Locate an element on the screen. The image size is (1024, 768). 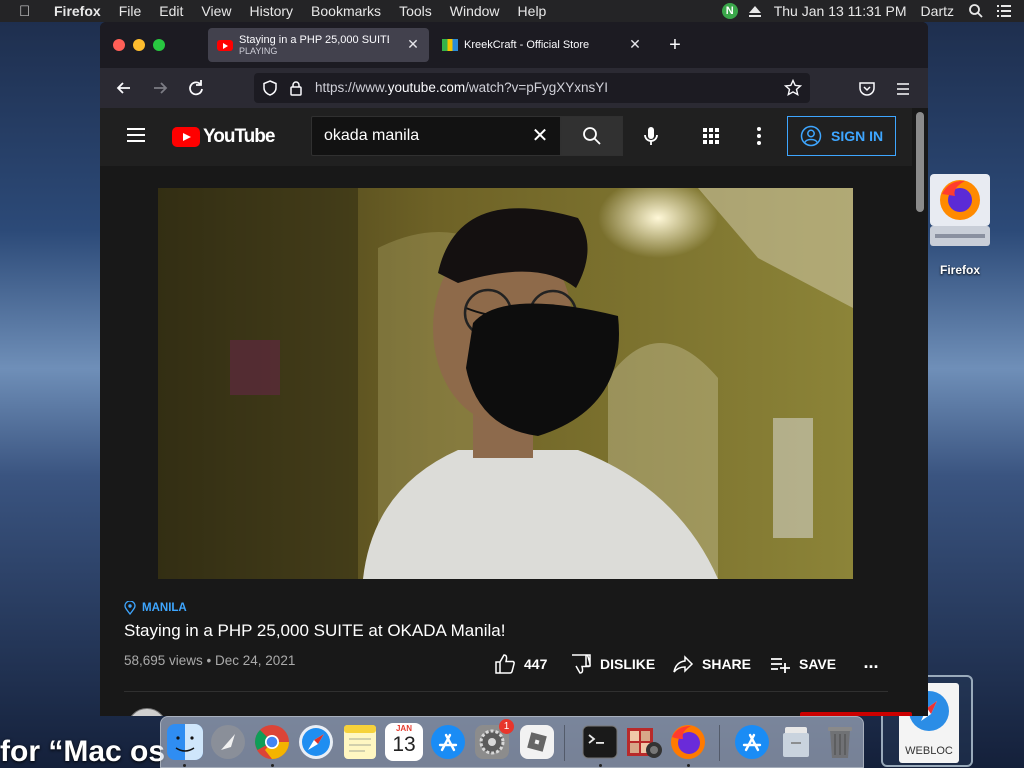
share-label: SHARE is located at coordinates (727, 664).